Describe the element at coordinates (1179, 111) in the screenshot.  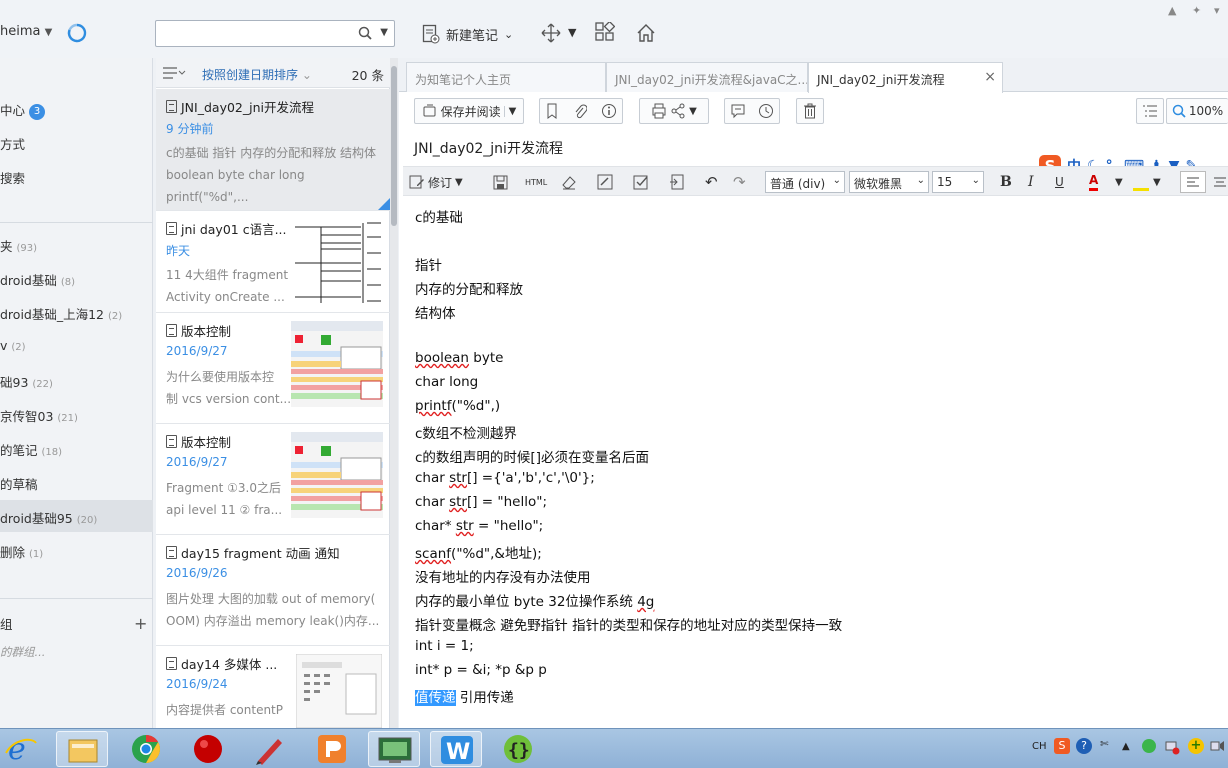
I see `zoom-icon` at that location.